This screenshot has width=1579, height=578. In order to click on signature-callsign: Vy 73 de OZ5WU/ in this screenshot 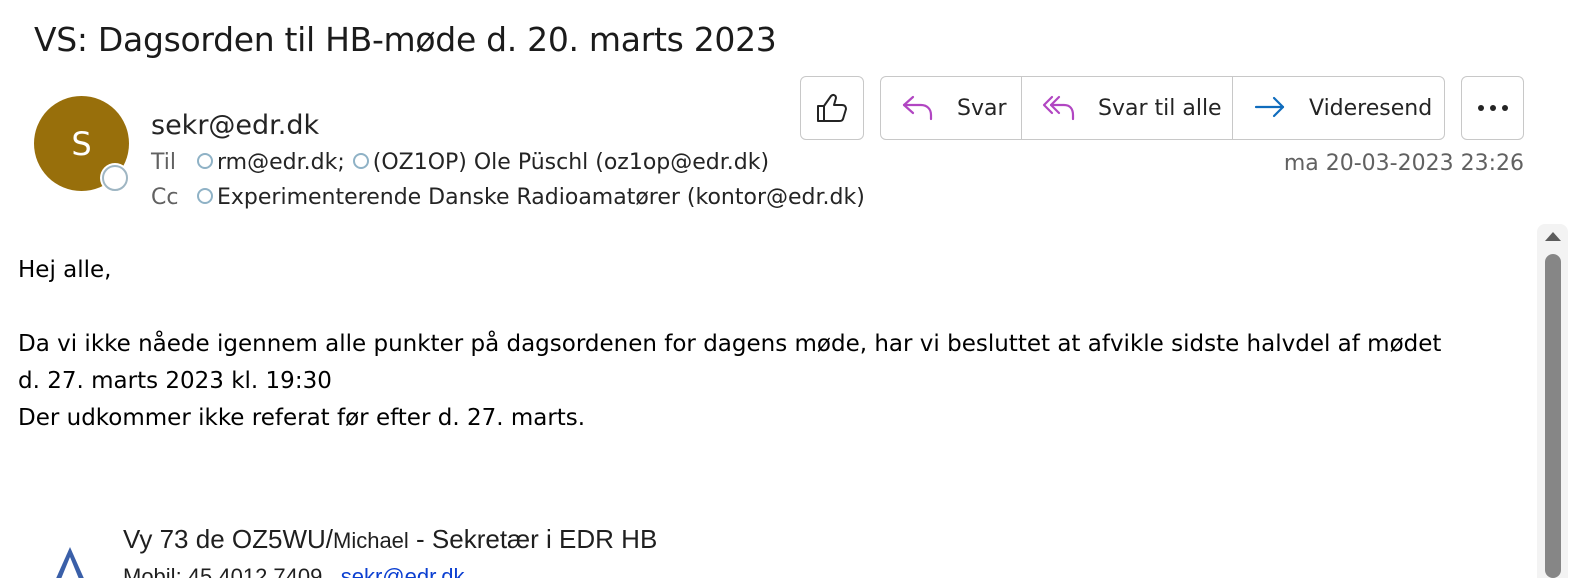, I will do `click(228, 539)`.